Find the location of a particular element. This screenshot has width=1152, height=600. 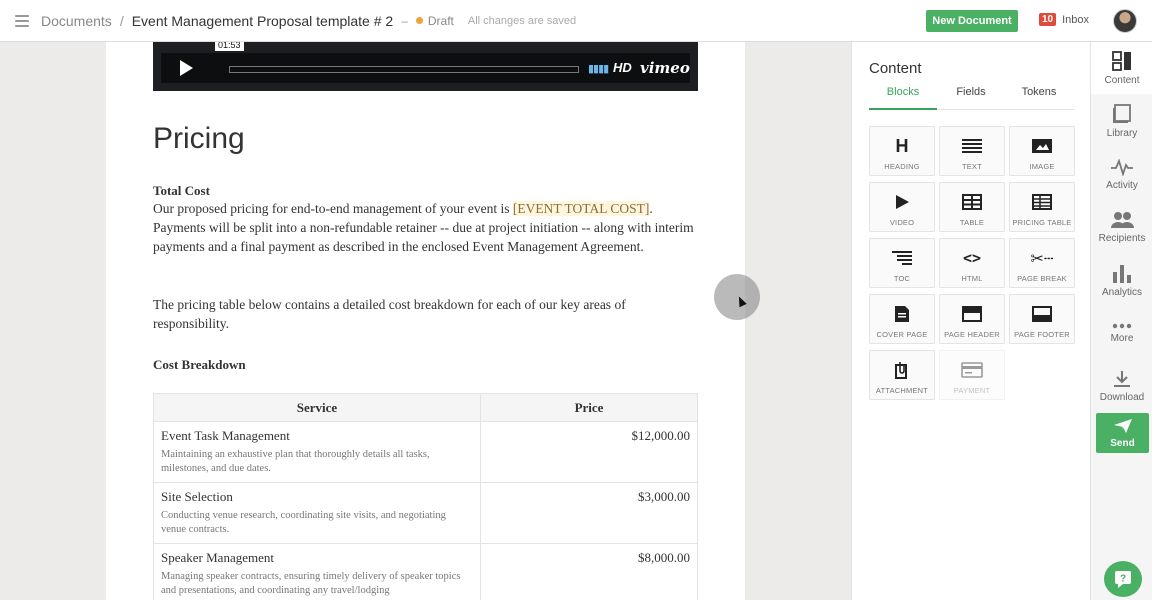

avatar is located at coordinates (1125, 21).